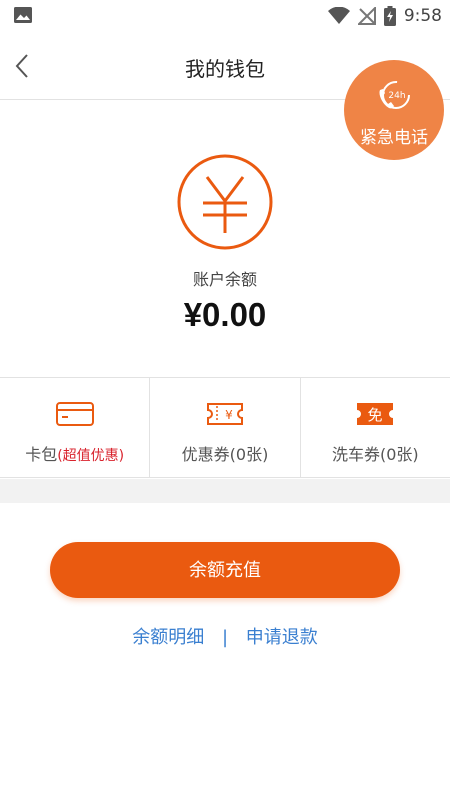 This screenshot has width=450, height=800. What do you see at coordinates (389, 16) in the screenshot?
I see `battery-charging-icon` at bounding box center [389, 16].